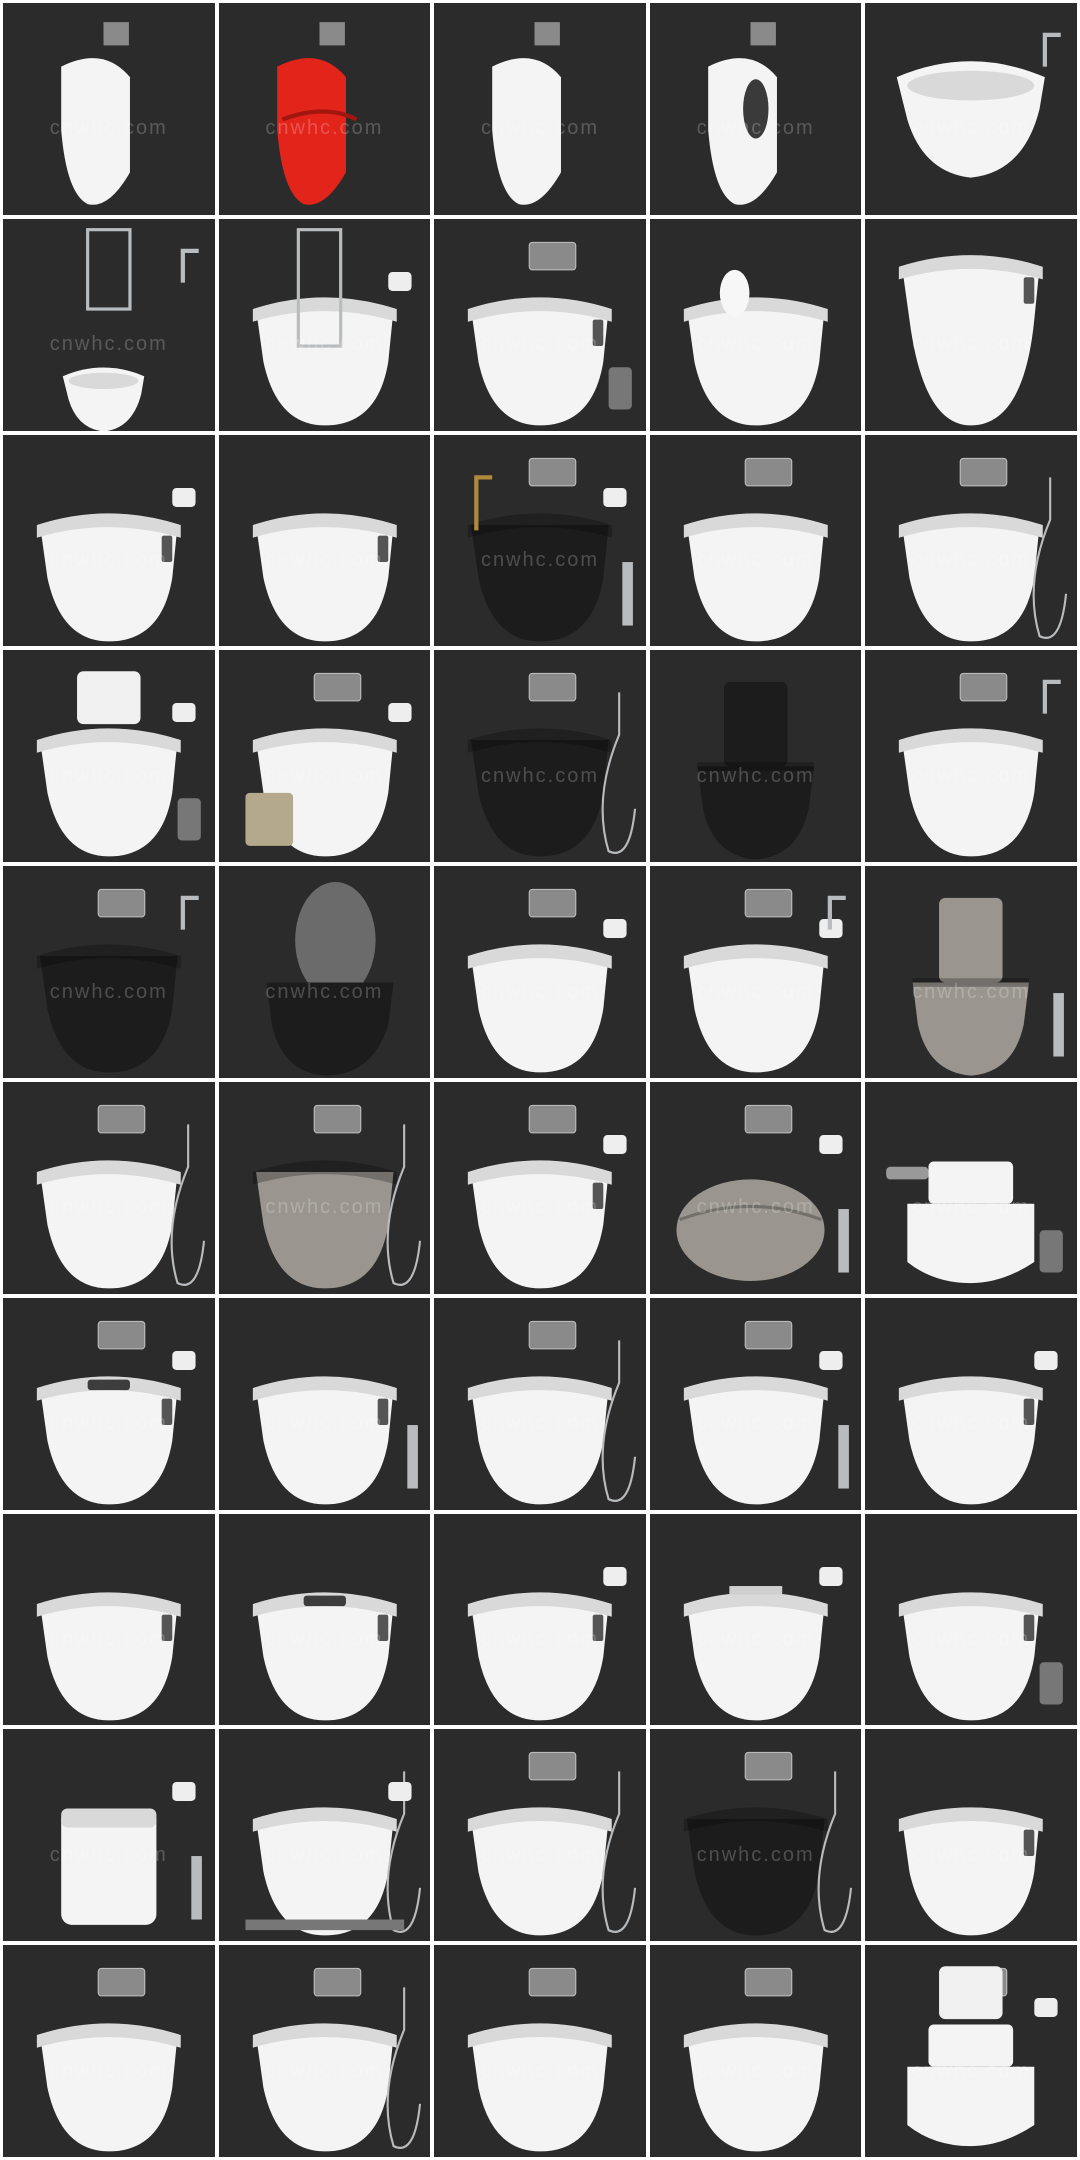 This screenshot has height=2160, width=1080. Describe the element at coordinates (332, 34) in the screenshot. I see `sensor-plate` at that location.